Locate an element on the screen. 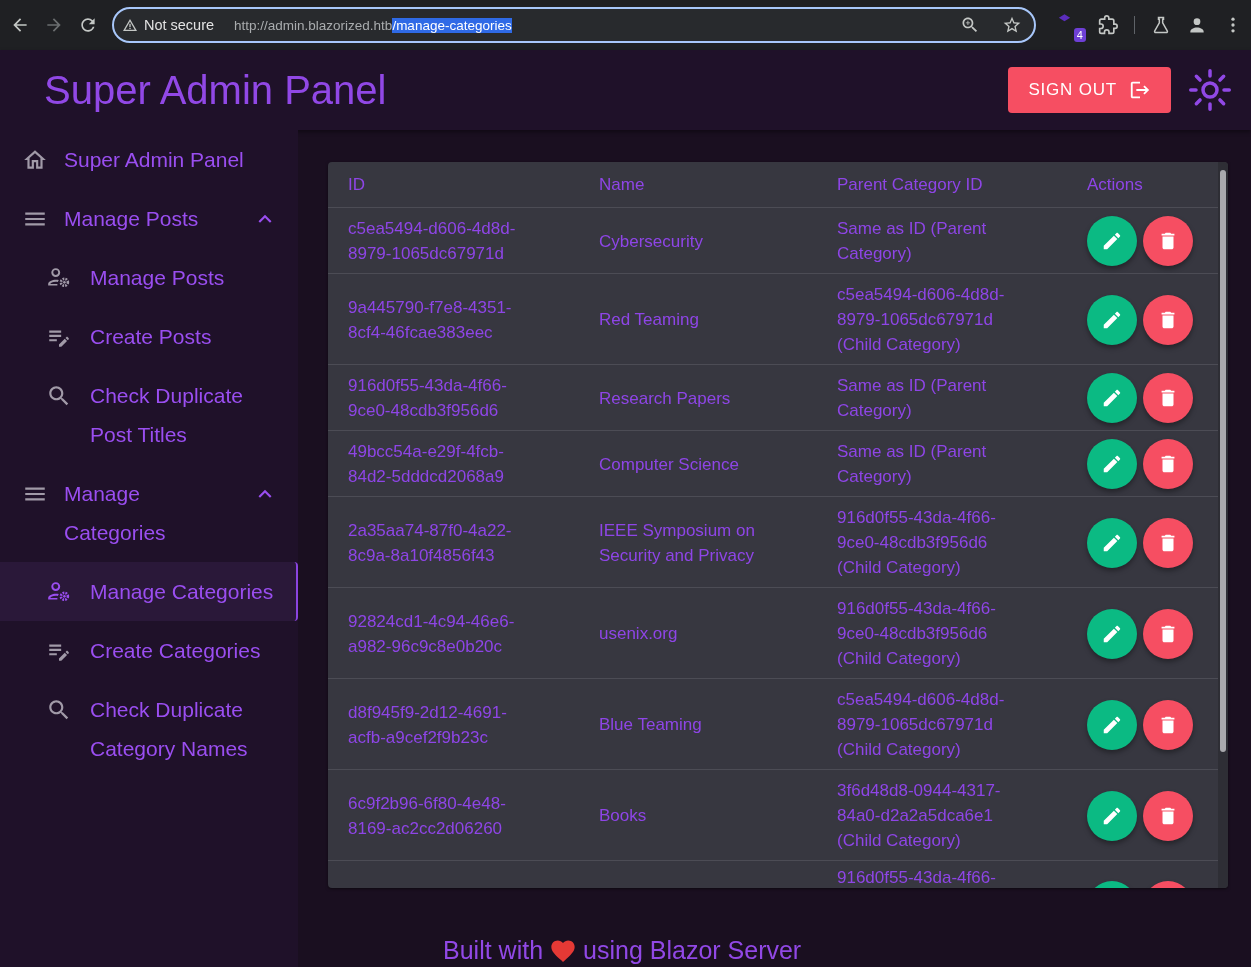 This screenshot has height=967, width=1251. flask-icon is located at coordinates (1161, 25).